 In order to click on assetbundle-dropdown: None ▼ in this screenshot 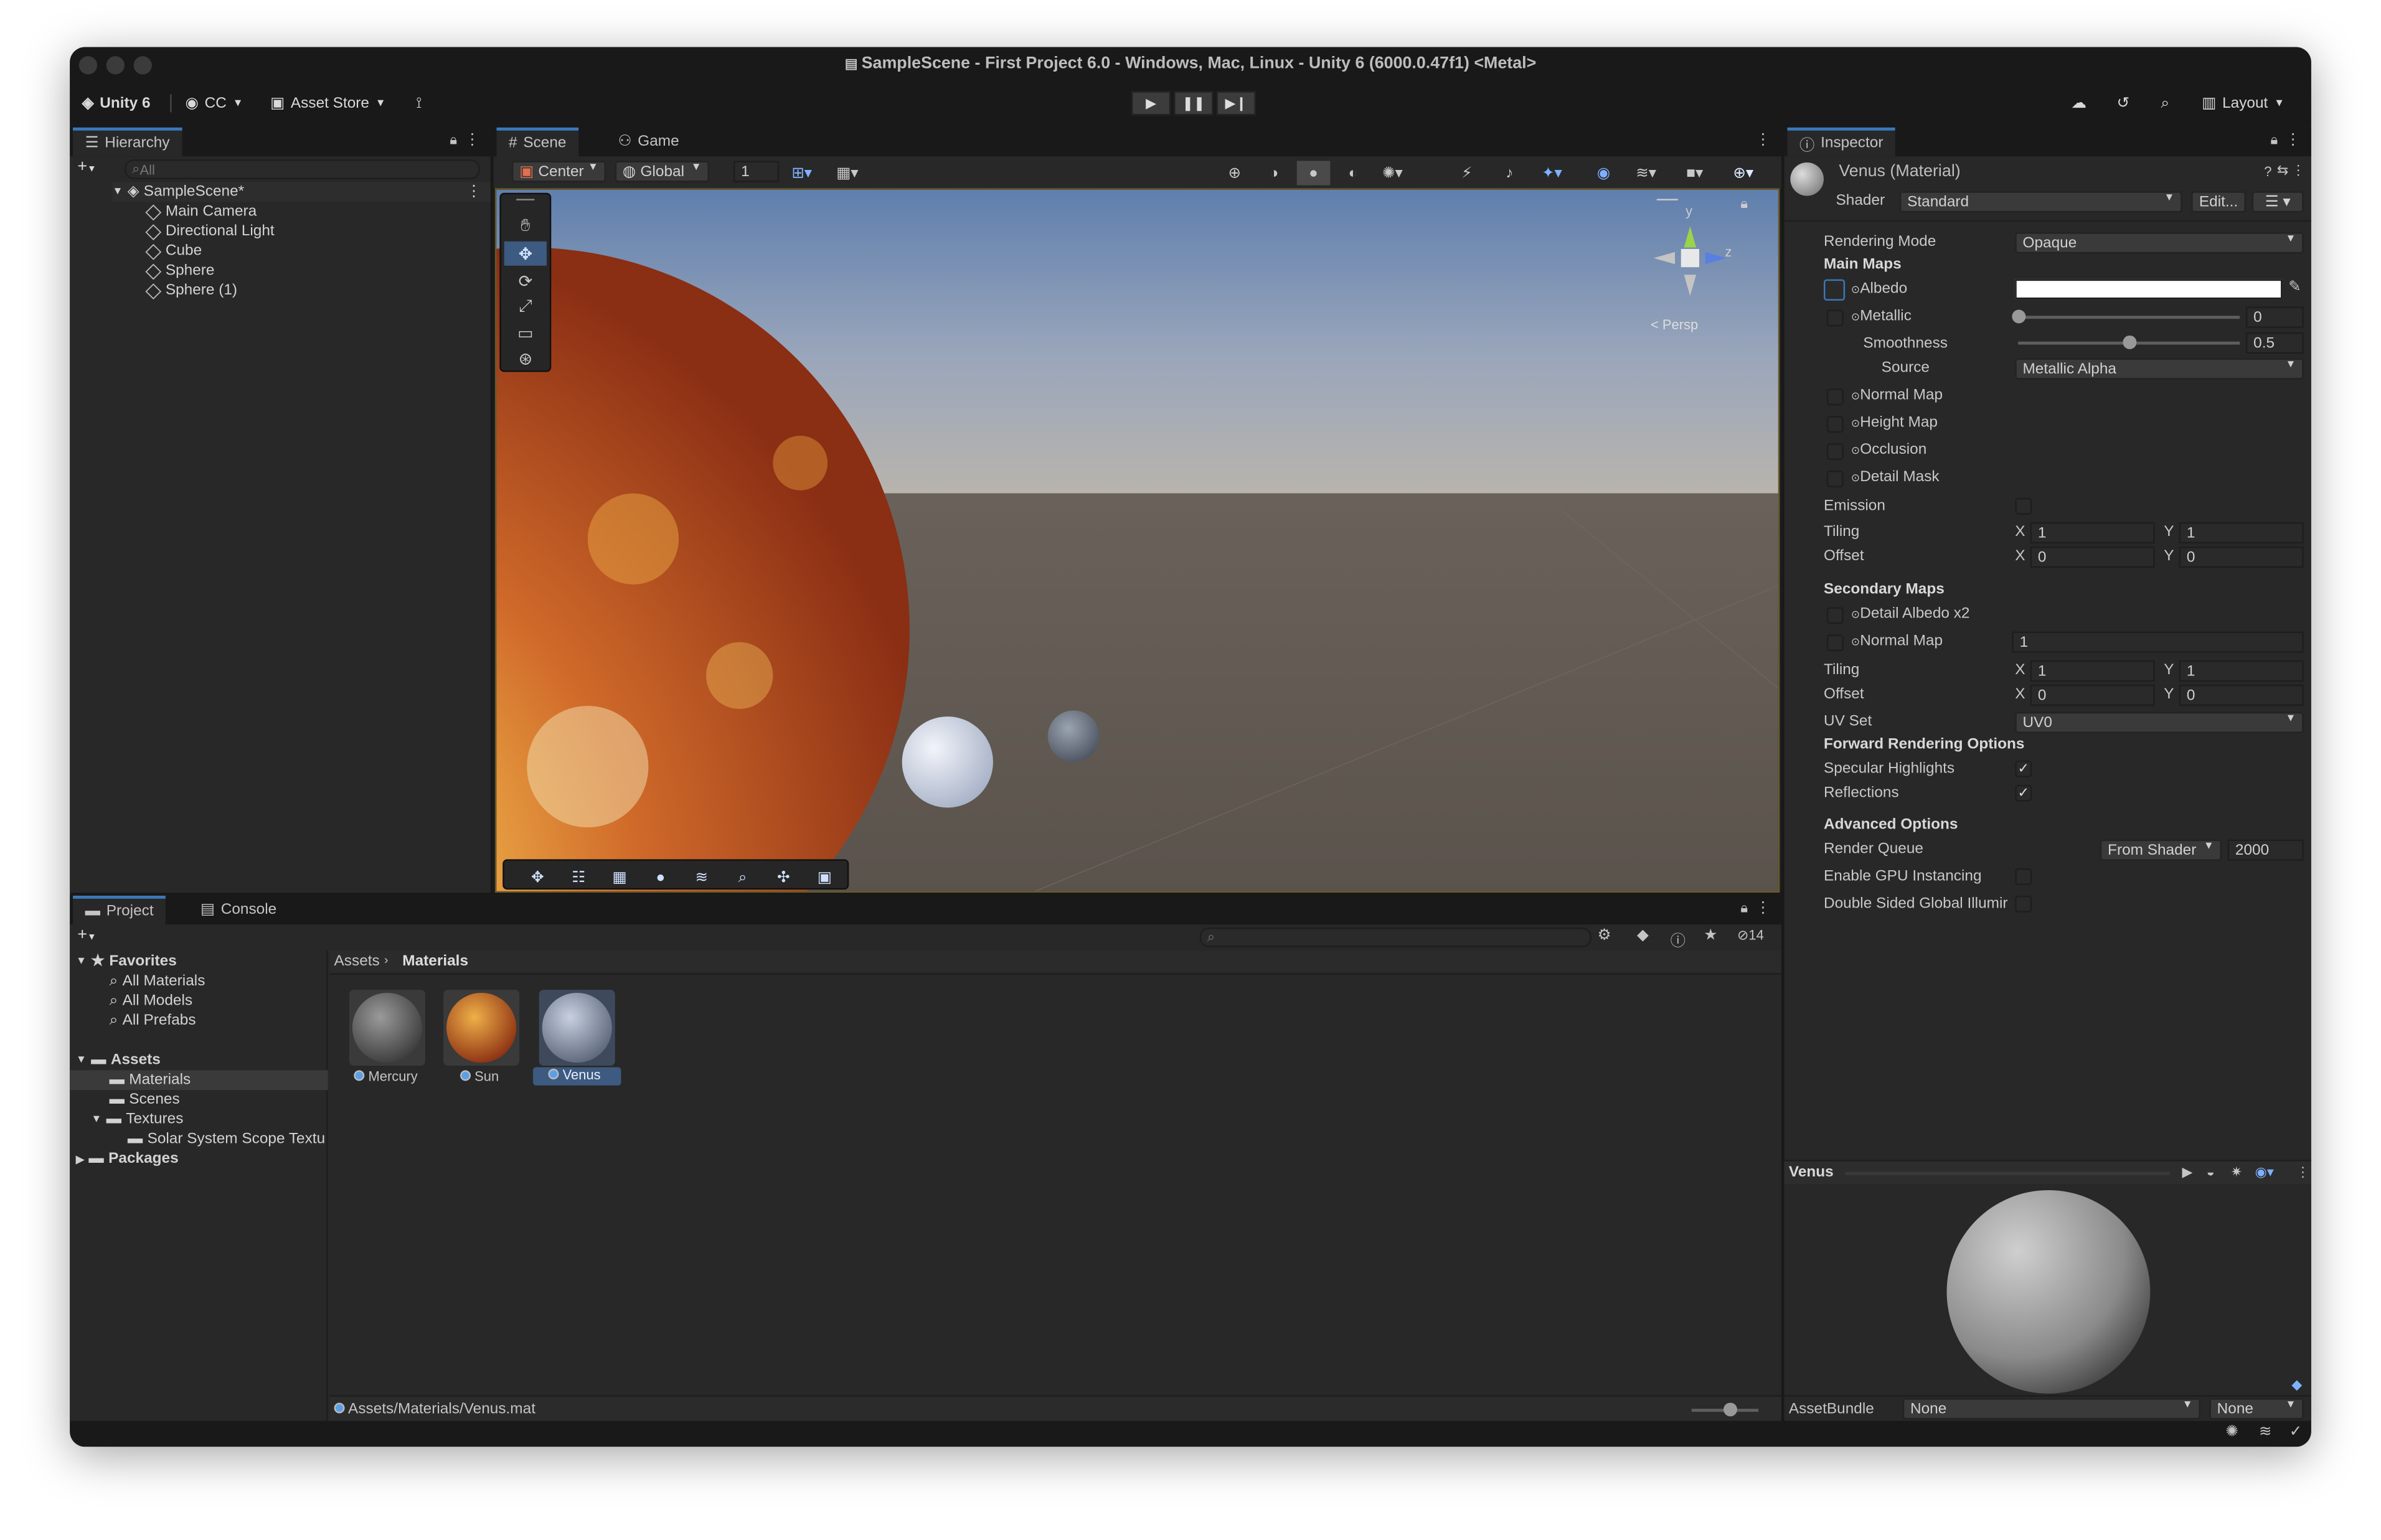, I will do `click(2051, 1409)`.